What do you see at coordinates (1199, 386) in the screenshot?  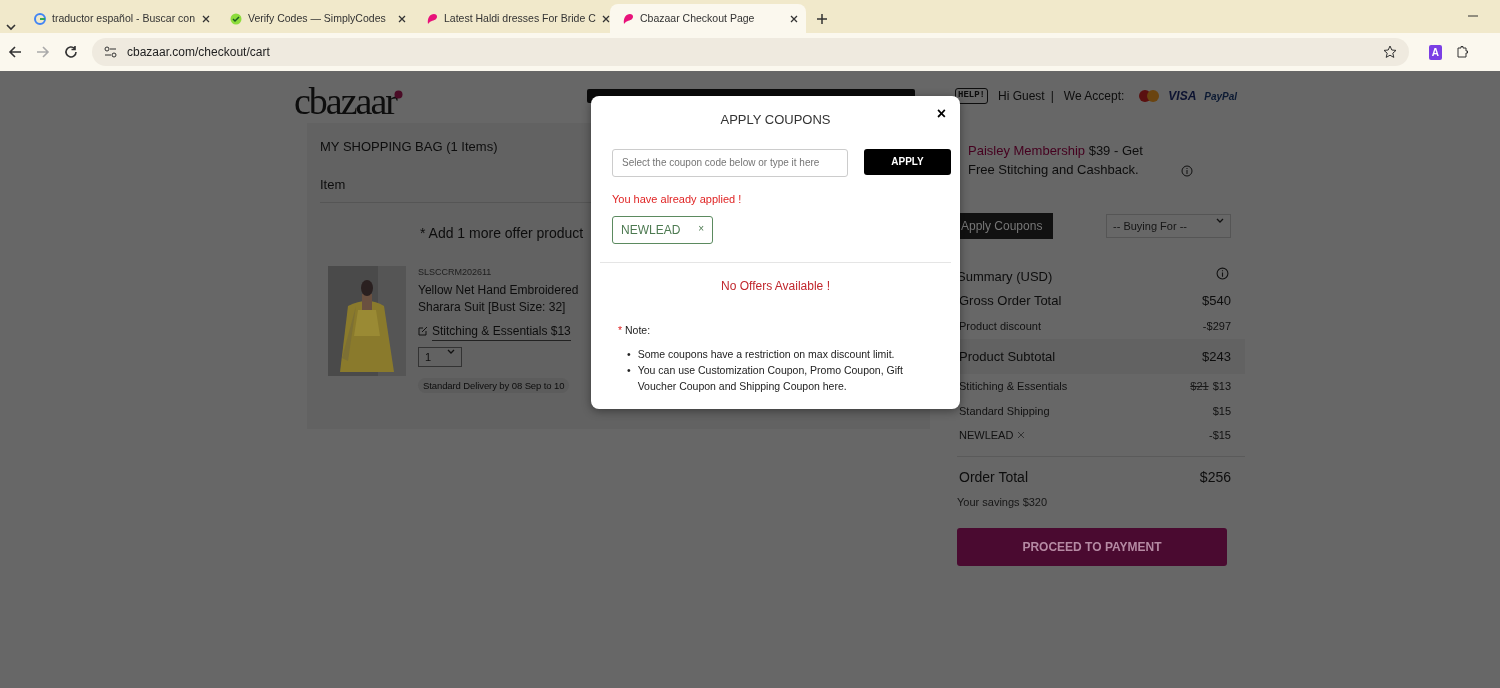 I see `old-price: $21` at bounding box center [1199, 386].